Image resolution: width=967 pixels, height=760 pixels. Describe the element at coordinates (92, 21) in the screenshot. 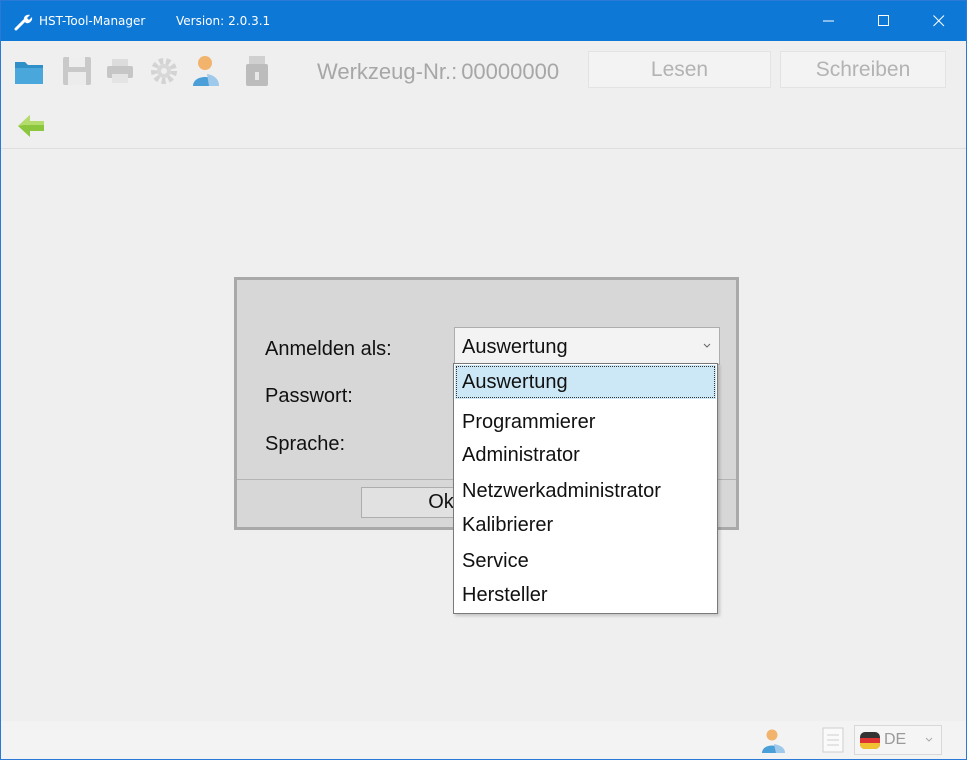

I see `window-title: HST-Tool-Manager` at that location.